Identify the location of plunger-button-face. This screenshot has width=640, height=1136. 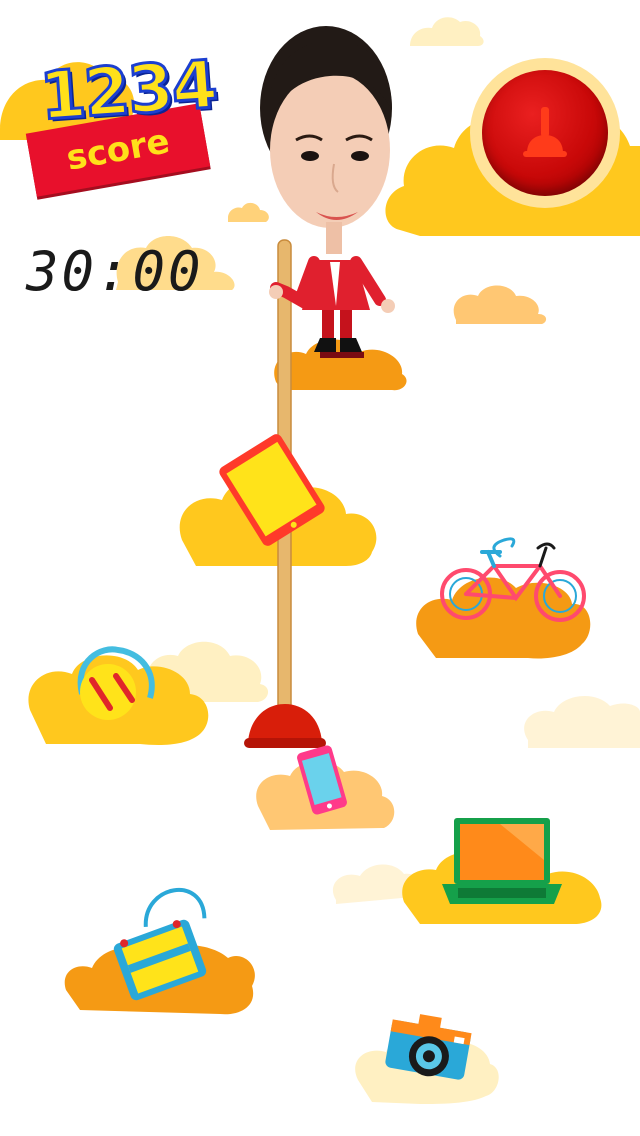
(545, 133).